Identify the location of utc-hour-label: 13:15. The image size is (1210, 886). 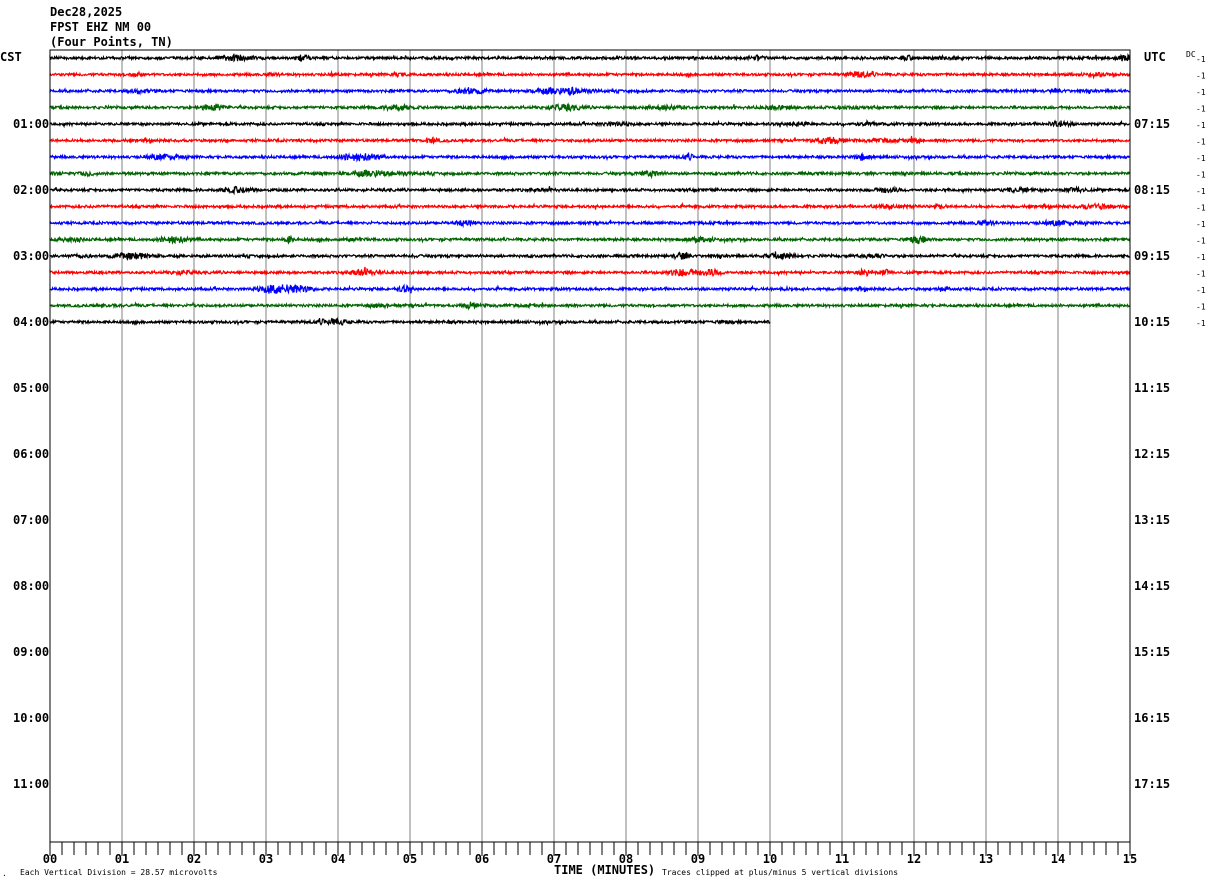
(1152, 520).